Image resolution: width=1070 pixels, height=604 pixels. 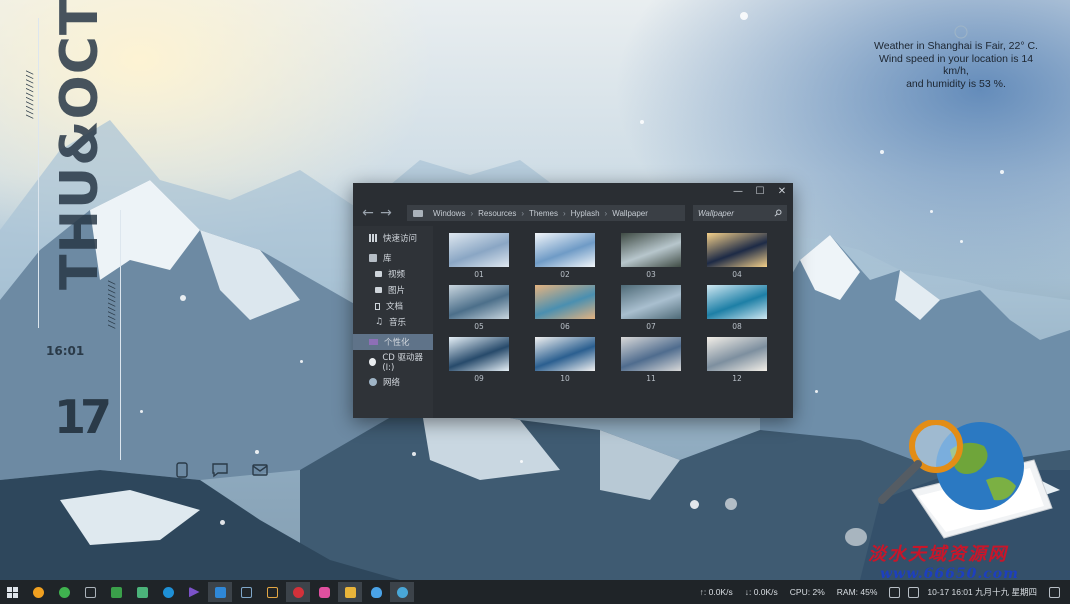 What do you see at coordinates (368, 213) in the screenshot?
I see `back-arrow-icon: ←` at bounding box center [368, 213].